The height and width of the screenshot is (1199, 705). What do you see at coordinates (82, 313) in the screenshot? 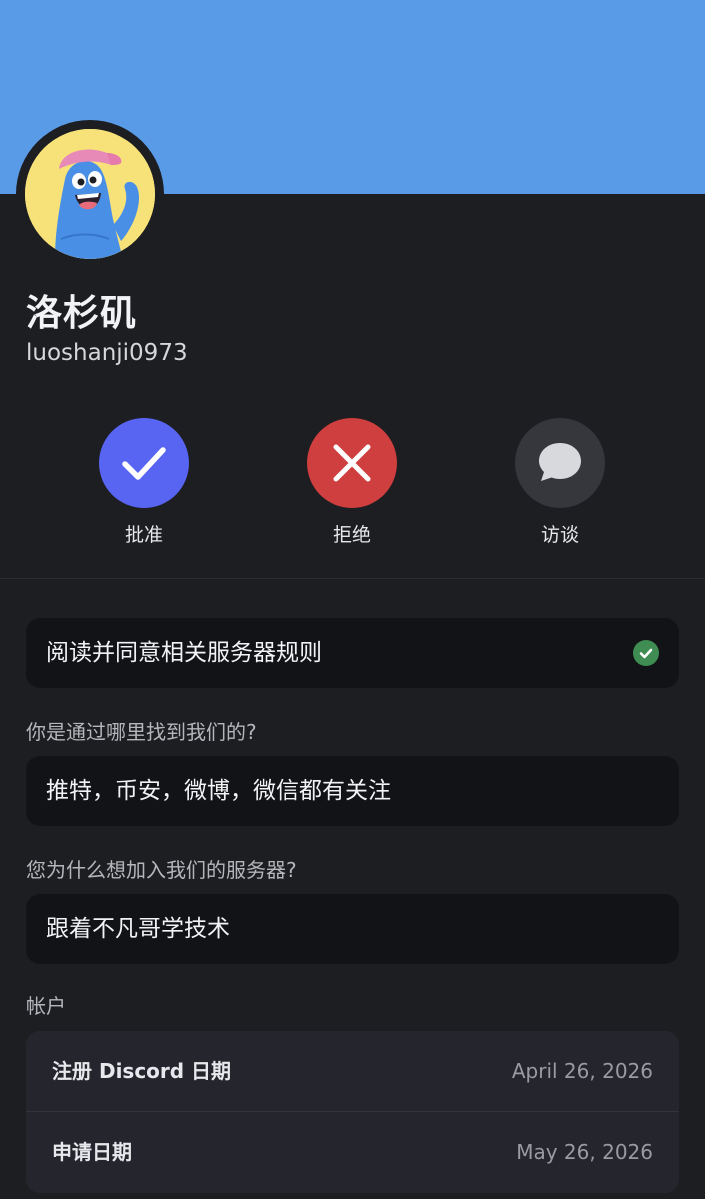
I see `display-name: 洛杉矶` at bounding box center [82, 313].